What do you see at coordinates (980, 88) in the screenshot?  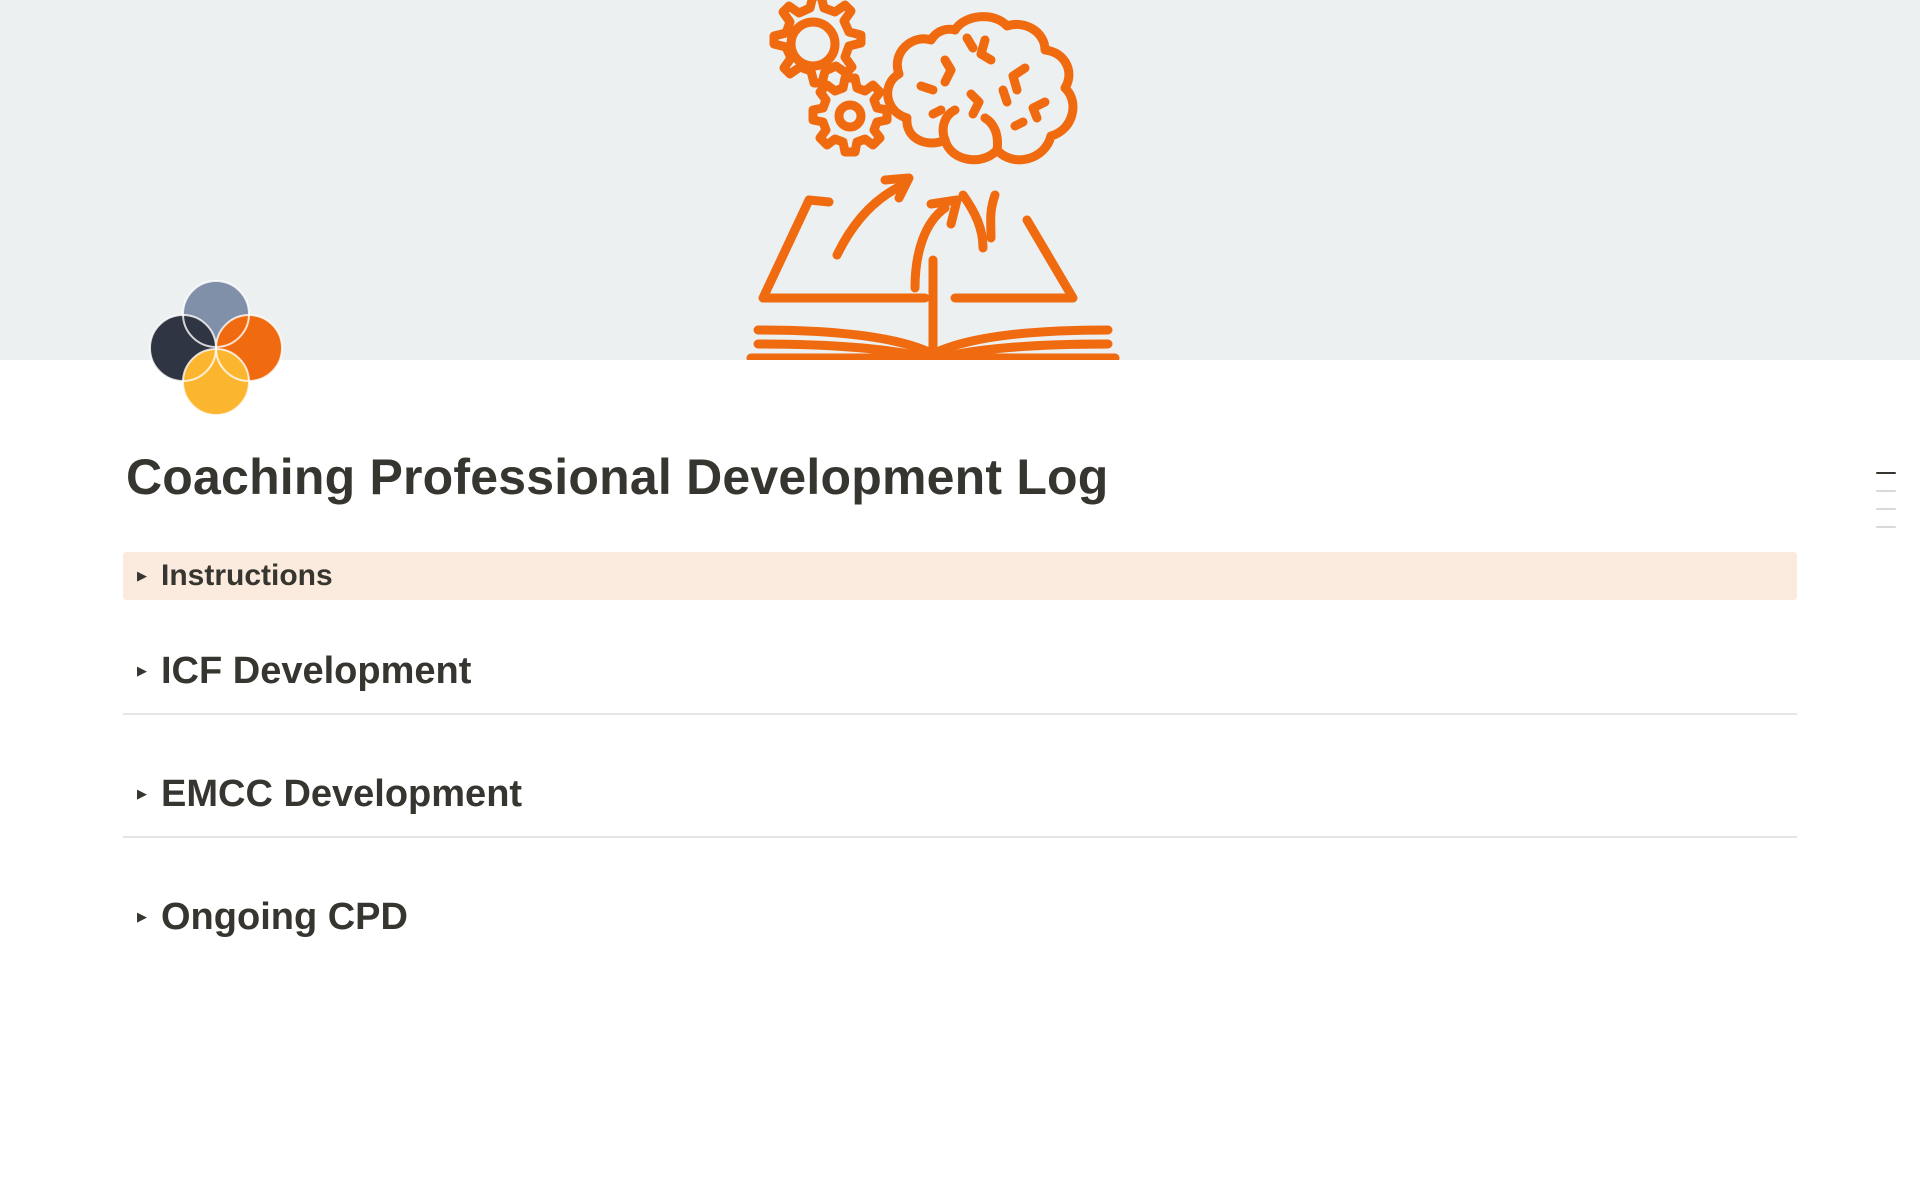 I see `brain-icon` at bounding box center [980, 88].